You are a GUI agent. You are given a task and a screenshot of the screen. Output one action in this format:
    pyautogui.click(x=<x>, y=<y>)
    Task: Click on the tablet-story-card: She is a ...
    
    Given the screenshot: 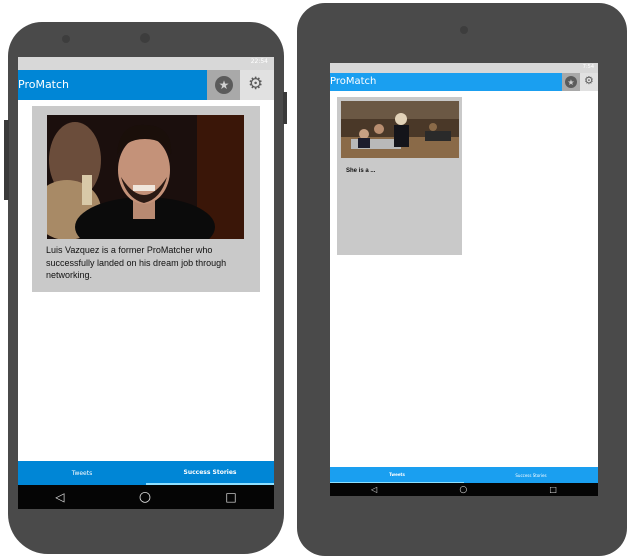 What is the action you would take?
    pyautogui.click(x=399, y=176)
    